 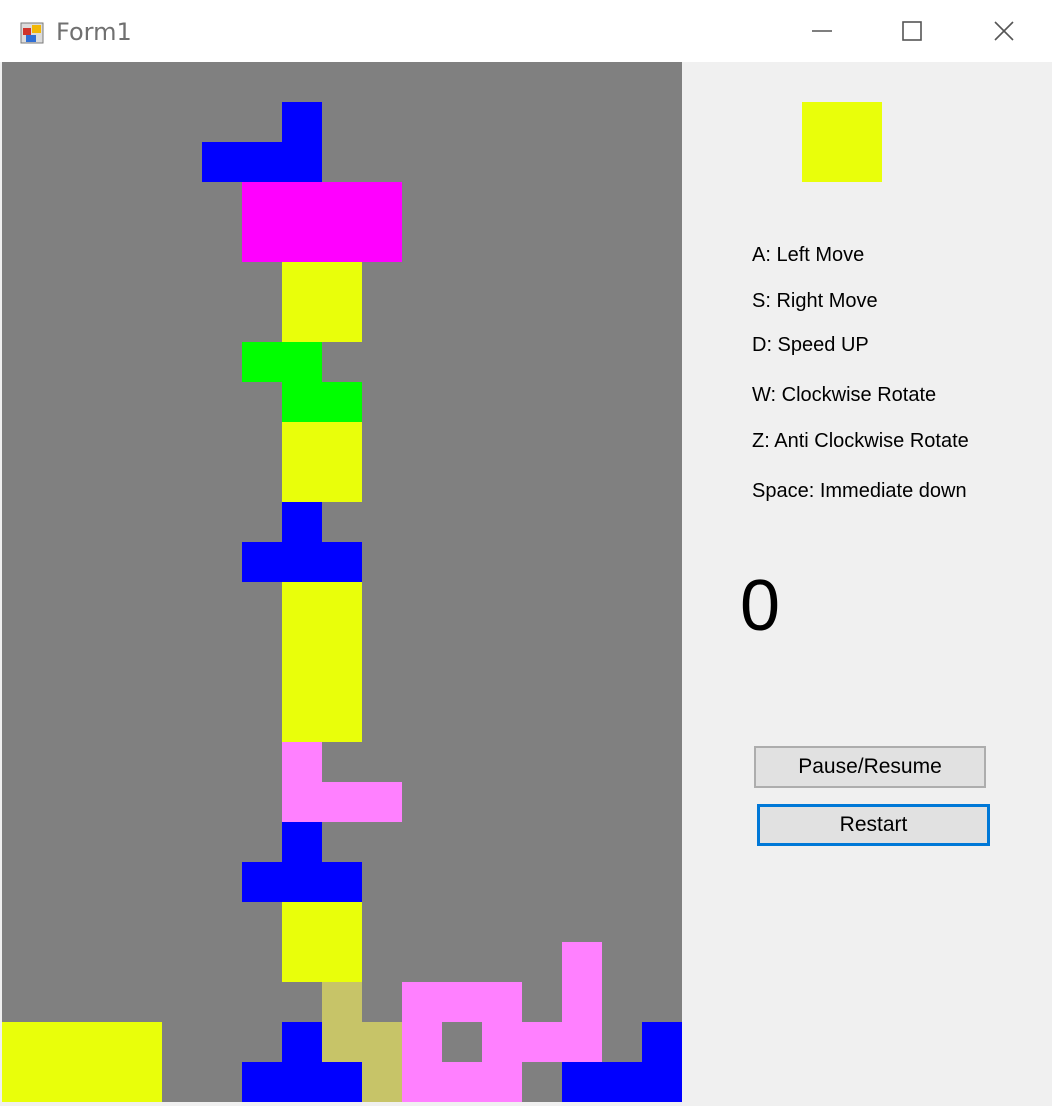 I want to click on app-icon, so click(x=33, y=33).